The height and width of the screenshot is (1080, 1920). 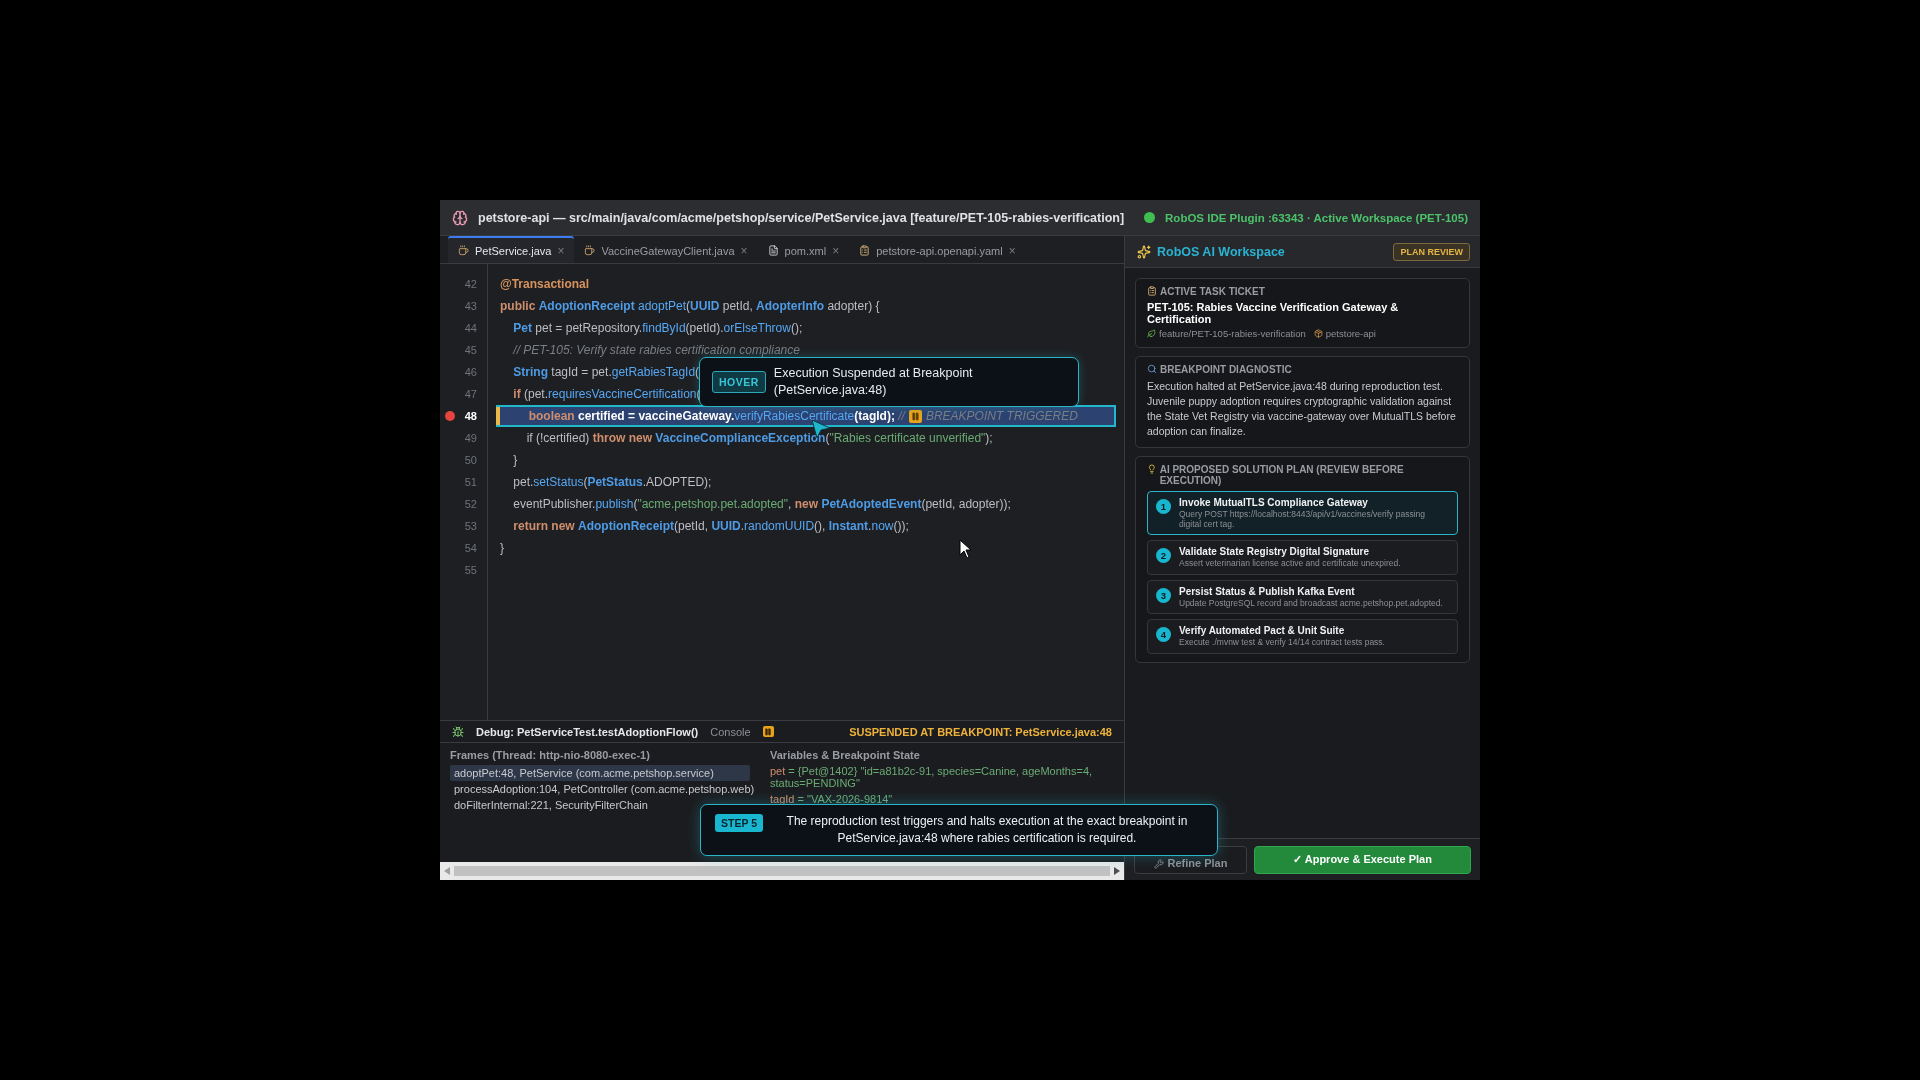 I want to click on tab-label: petstore-api.openapi.yaml, so click(x=939, y=250).